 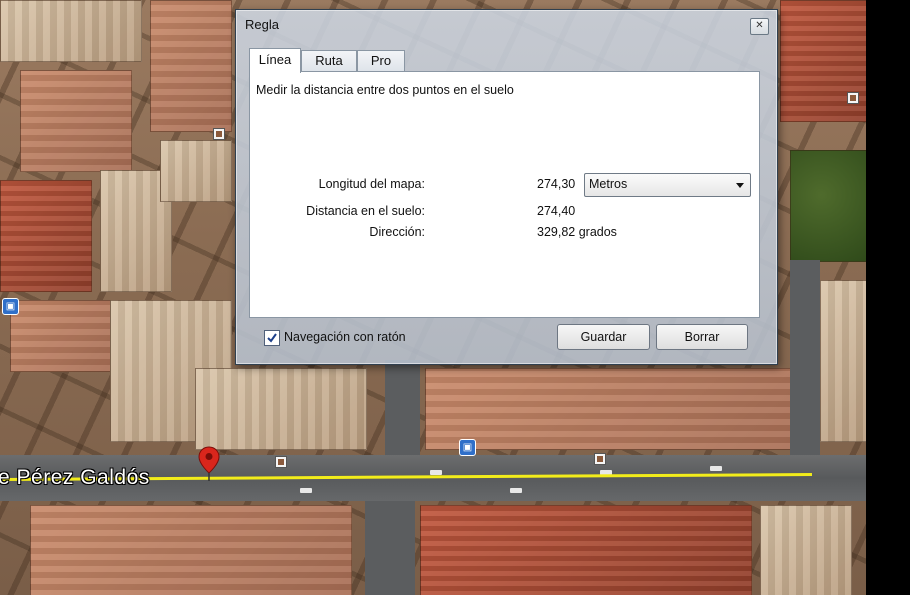 What do you see at coordinates (556, 211) in the screenshot?
I see `ground-distance-value: 274,40` at bounding box center [556, 211].